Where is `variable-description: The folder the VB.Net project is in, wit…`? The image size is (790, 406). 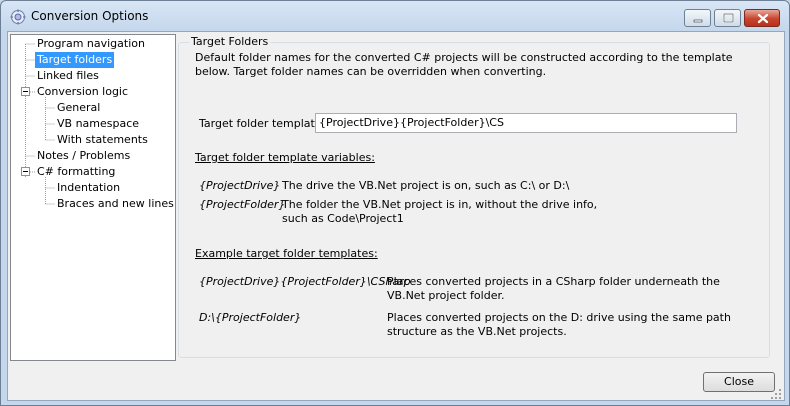
variable-description: The folder the VB.Net project is in, wit… is located at coordinates (440, 211).